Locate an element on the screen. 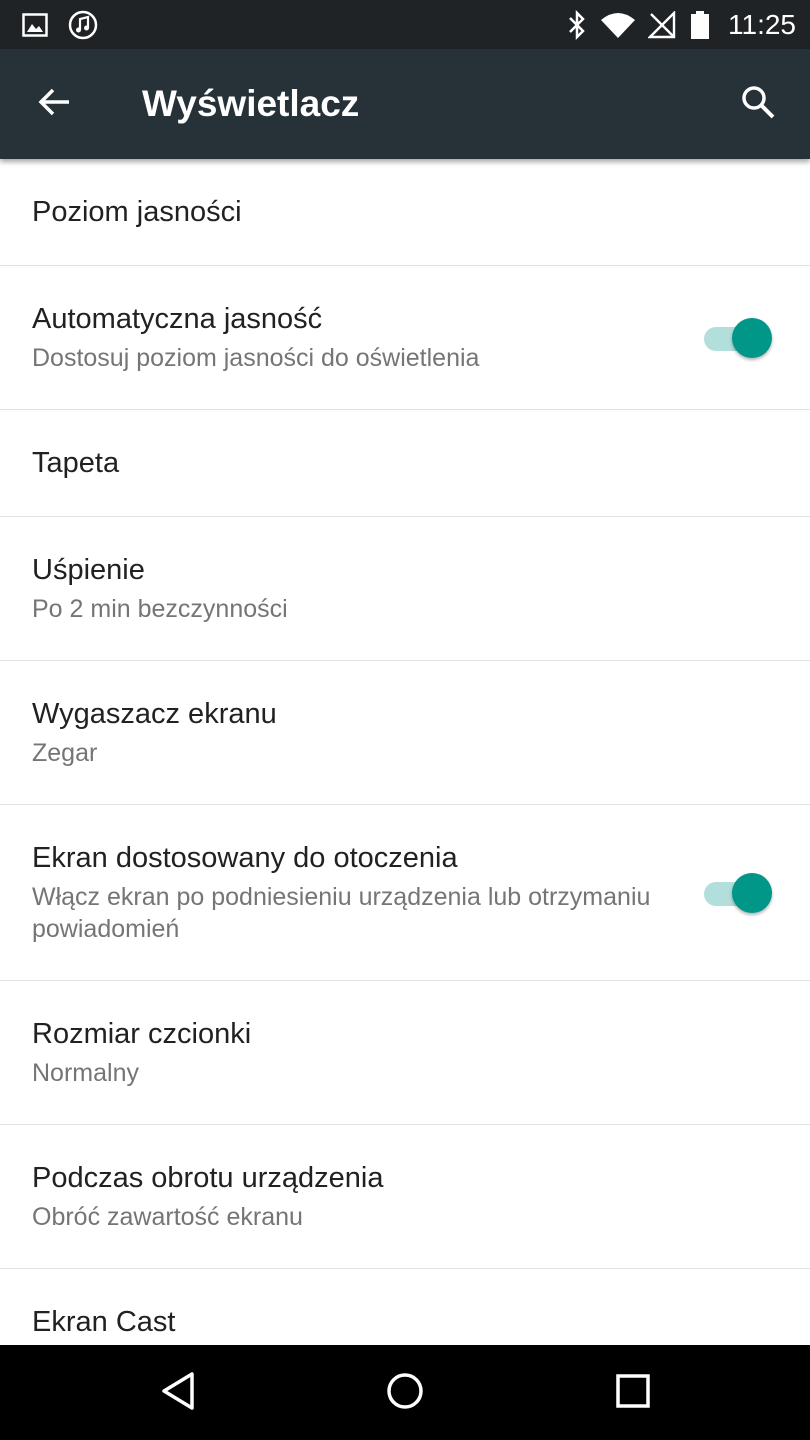 The height and width of the screenshot is (1440, 810). arrow-left-icon is located at coordinates (54, 104).